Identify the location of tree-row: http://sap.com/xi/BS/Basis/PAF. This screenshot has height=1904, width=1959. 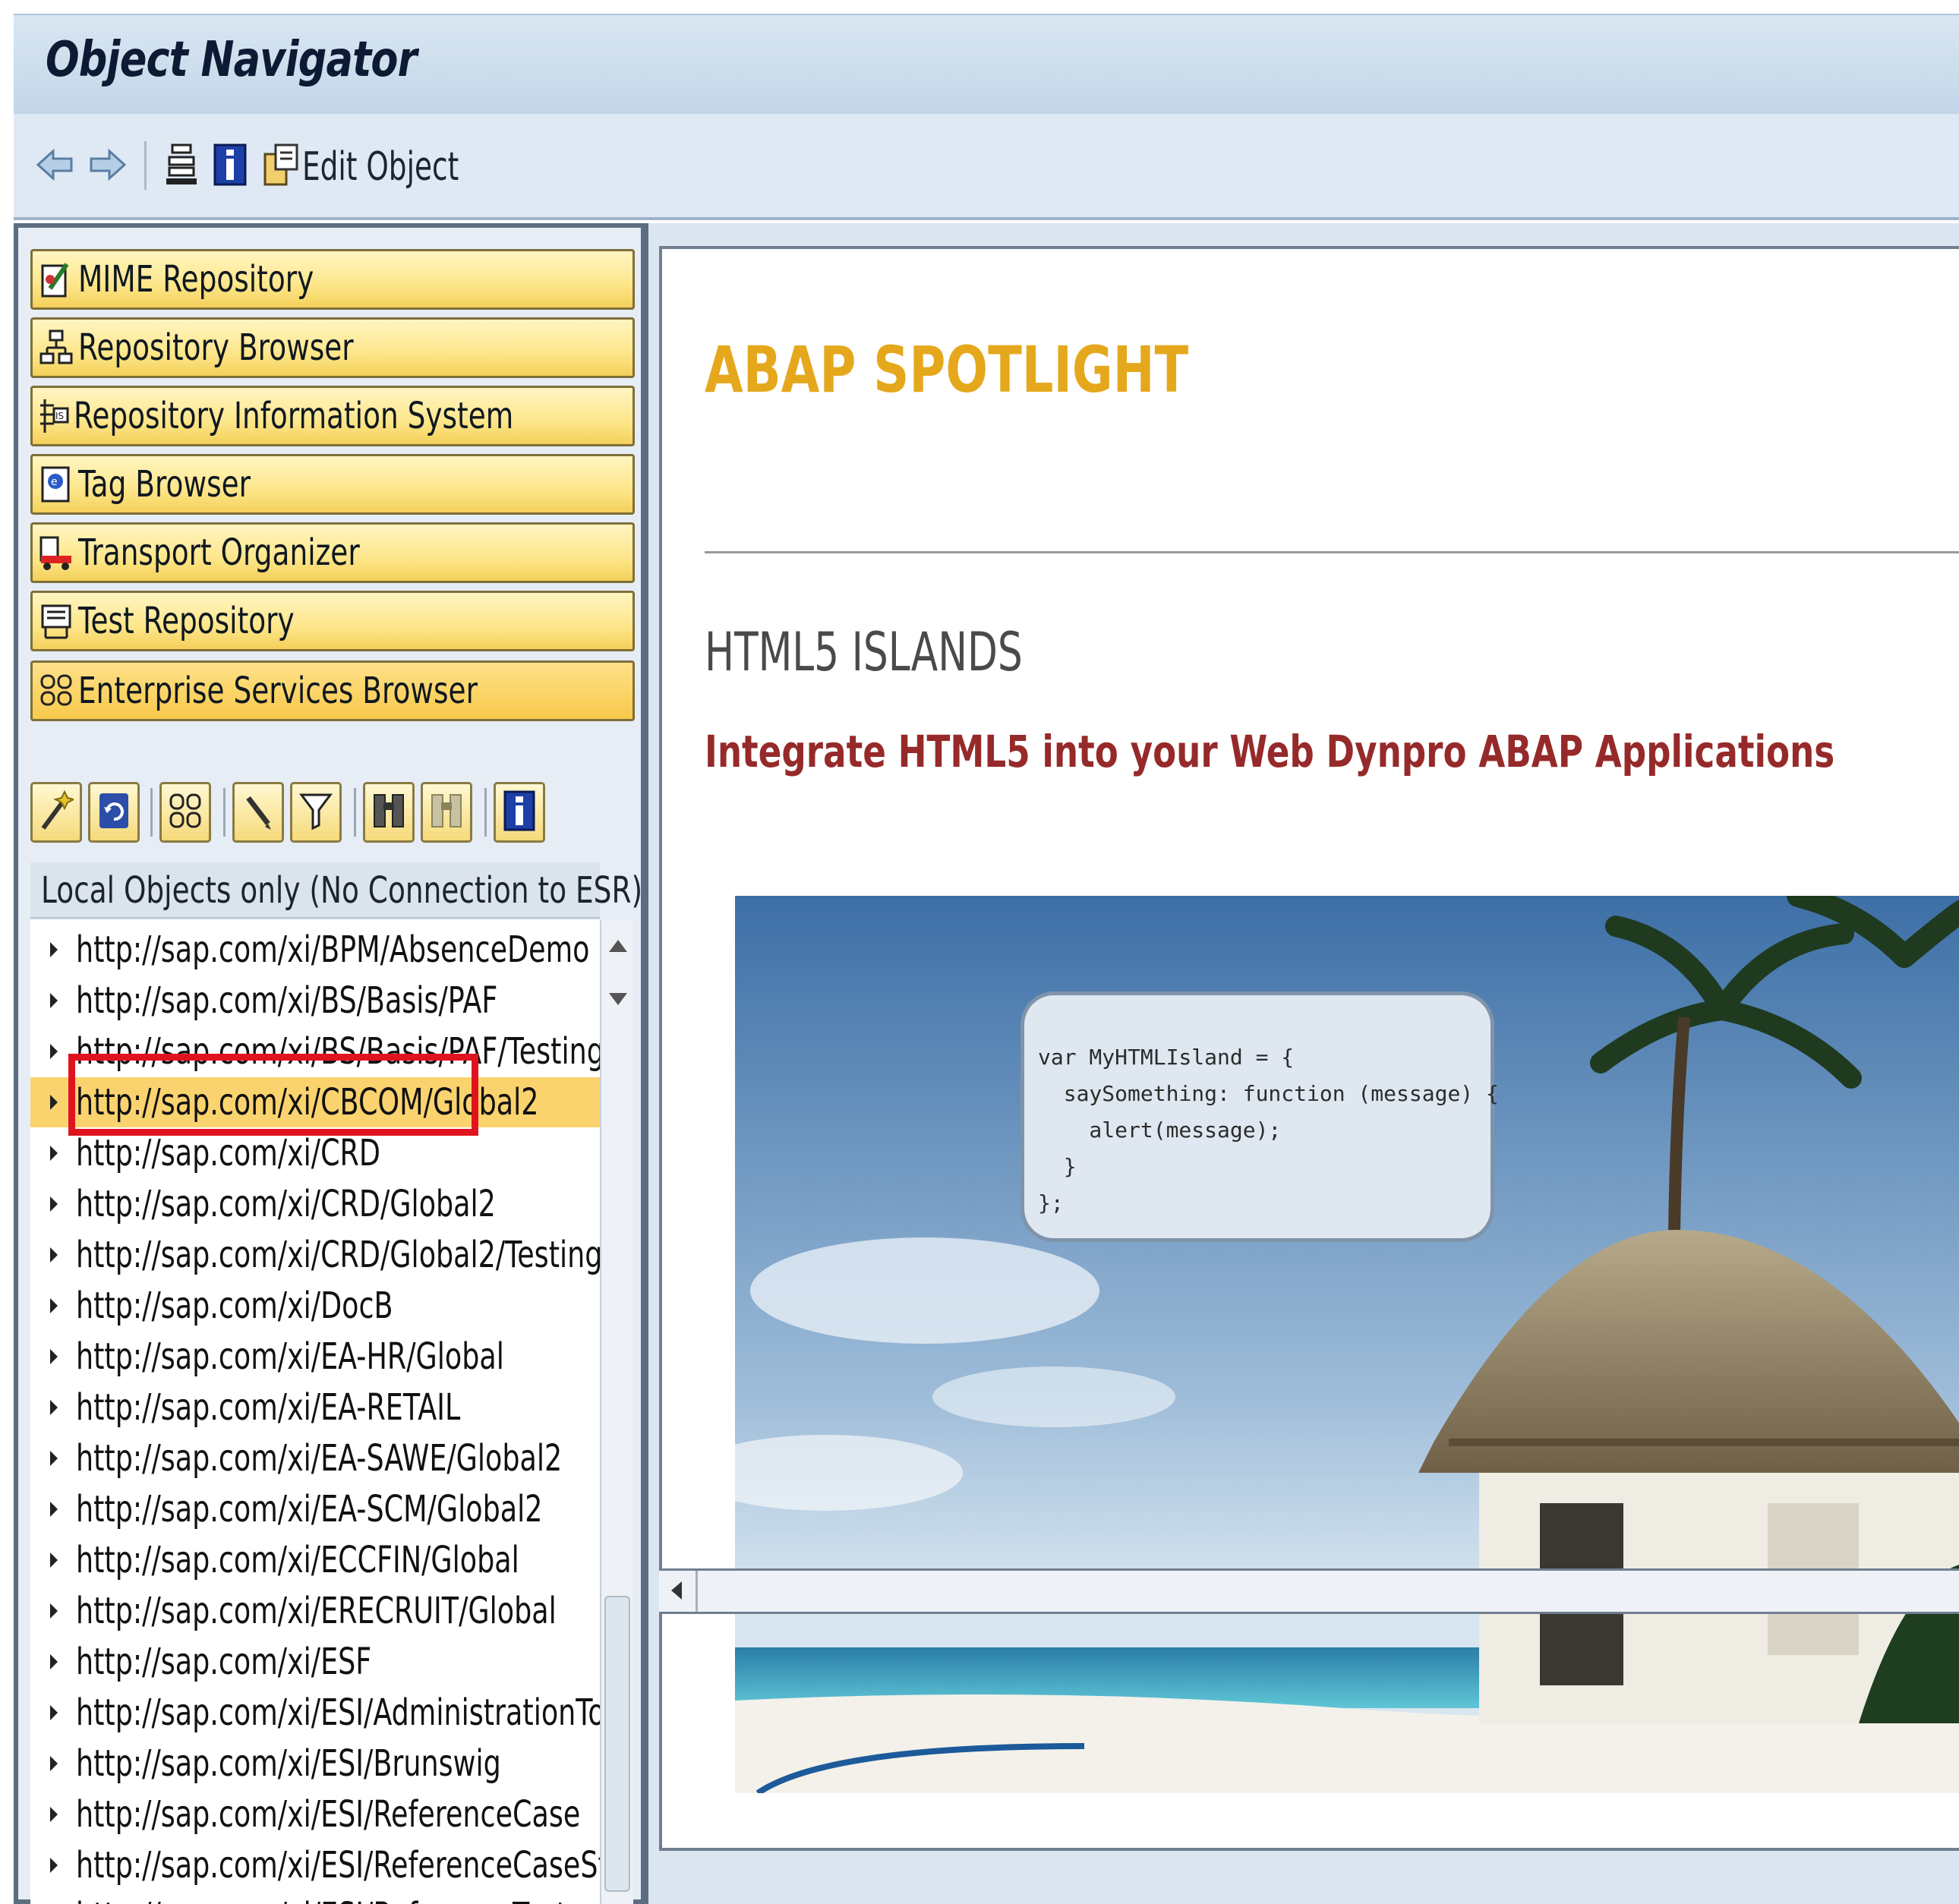
(315, 1001).